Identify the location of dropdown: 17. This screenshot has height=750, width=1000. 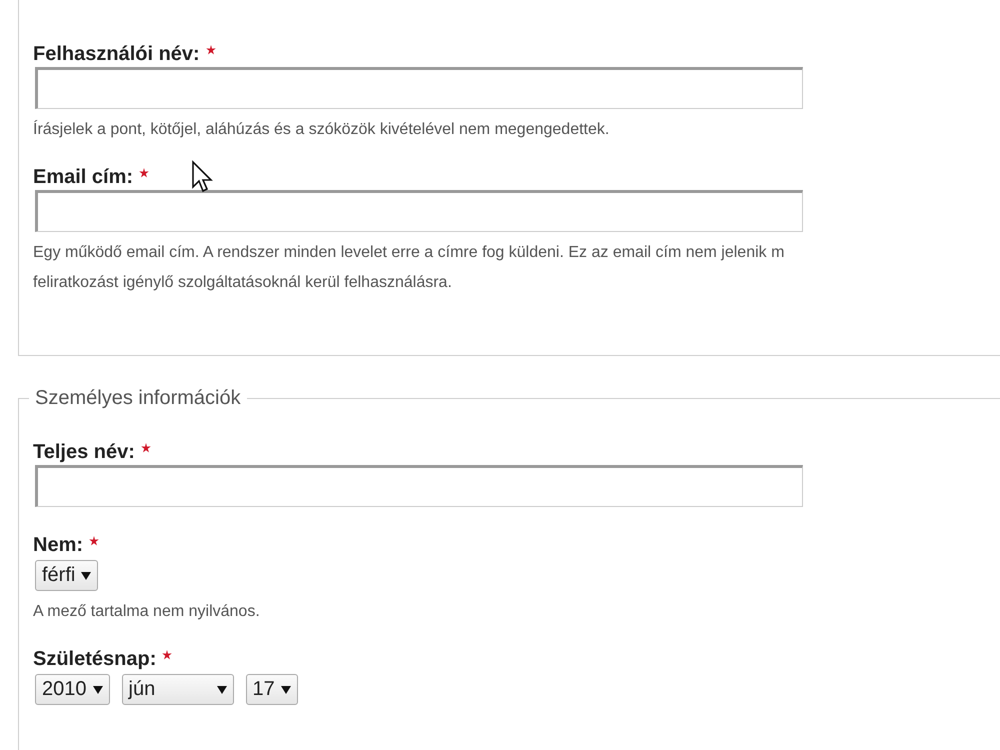
(272, 689).